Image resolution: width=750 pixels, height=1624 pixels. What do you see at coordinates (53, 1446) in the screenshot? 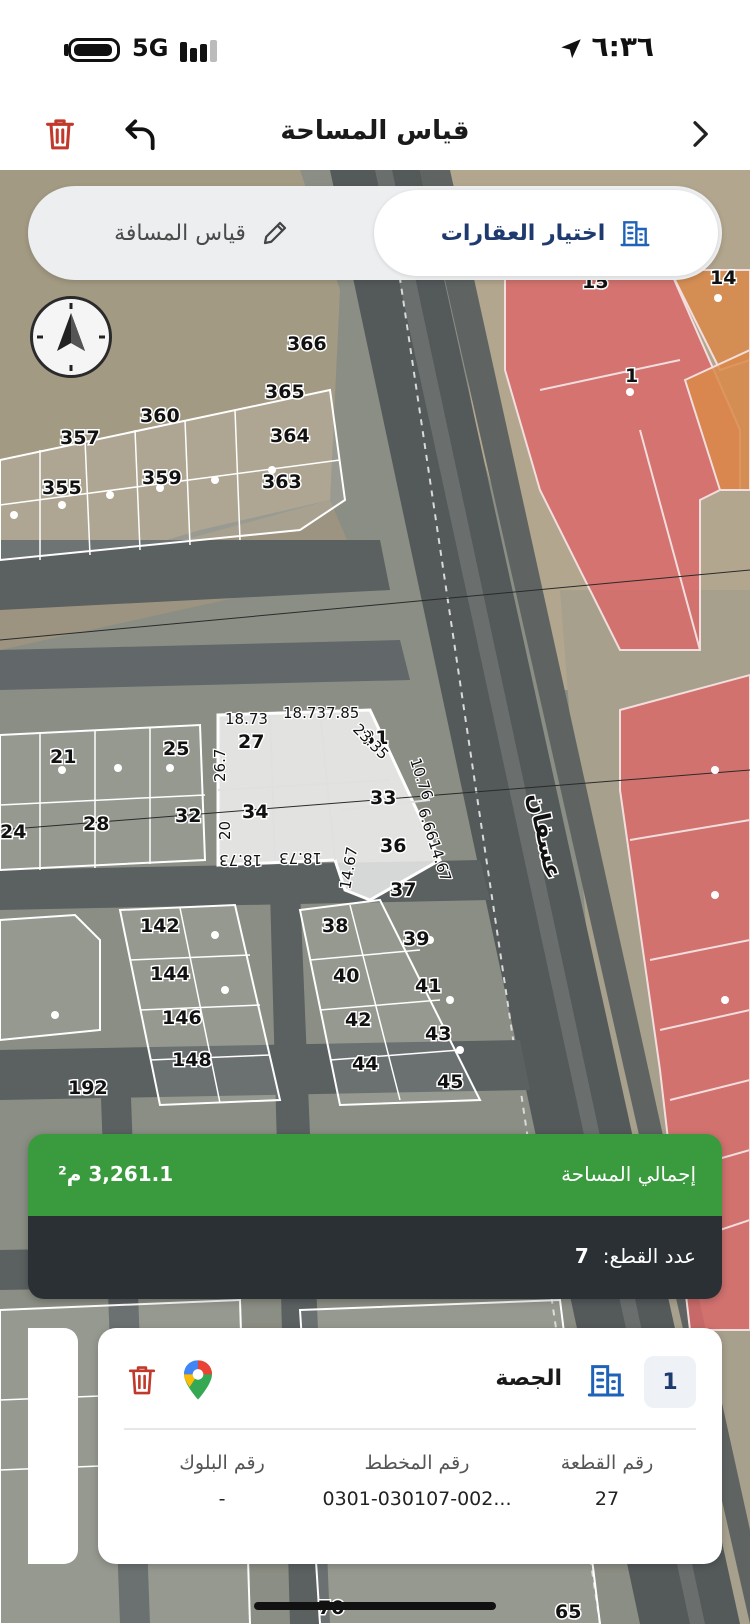
I see `previous-parcel-card` at bounding box center [53, 1446].